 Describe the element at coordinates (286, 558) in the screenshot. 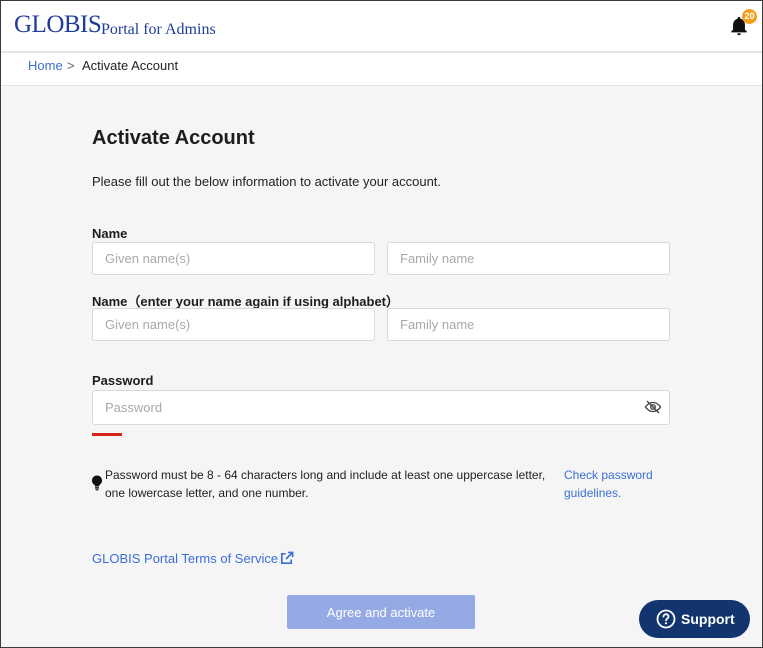

I see `external-link-icon` at that location.